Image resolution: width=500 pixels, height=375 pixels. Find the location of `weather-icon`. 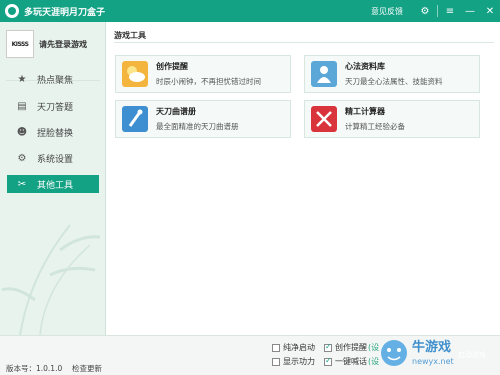

weather-icon is located at coordinates (135, 74).